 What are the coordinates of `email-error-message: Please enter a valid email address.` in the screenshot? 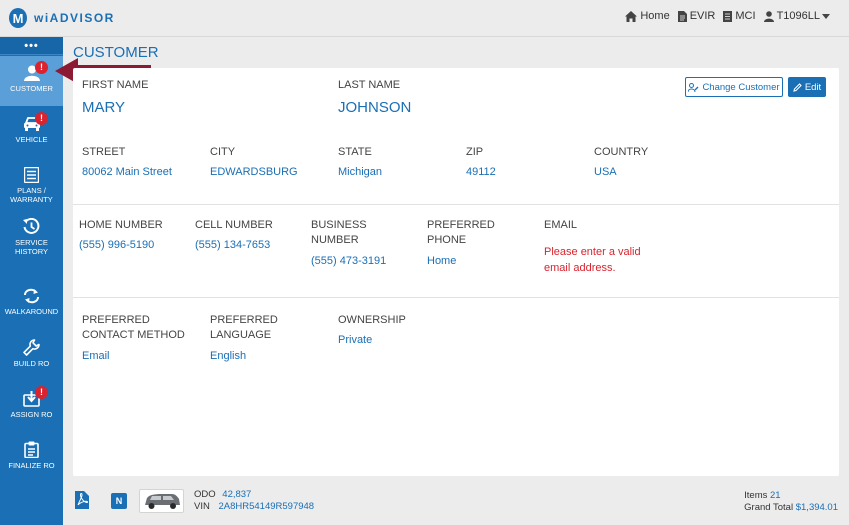 It's located at (599, 260).